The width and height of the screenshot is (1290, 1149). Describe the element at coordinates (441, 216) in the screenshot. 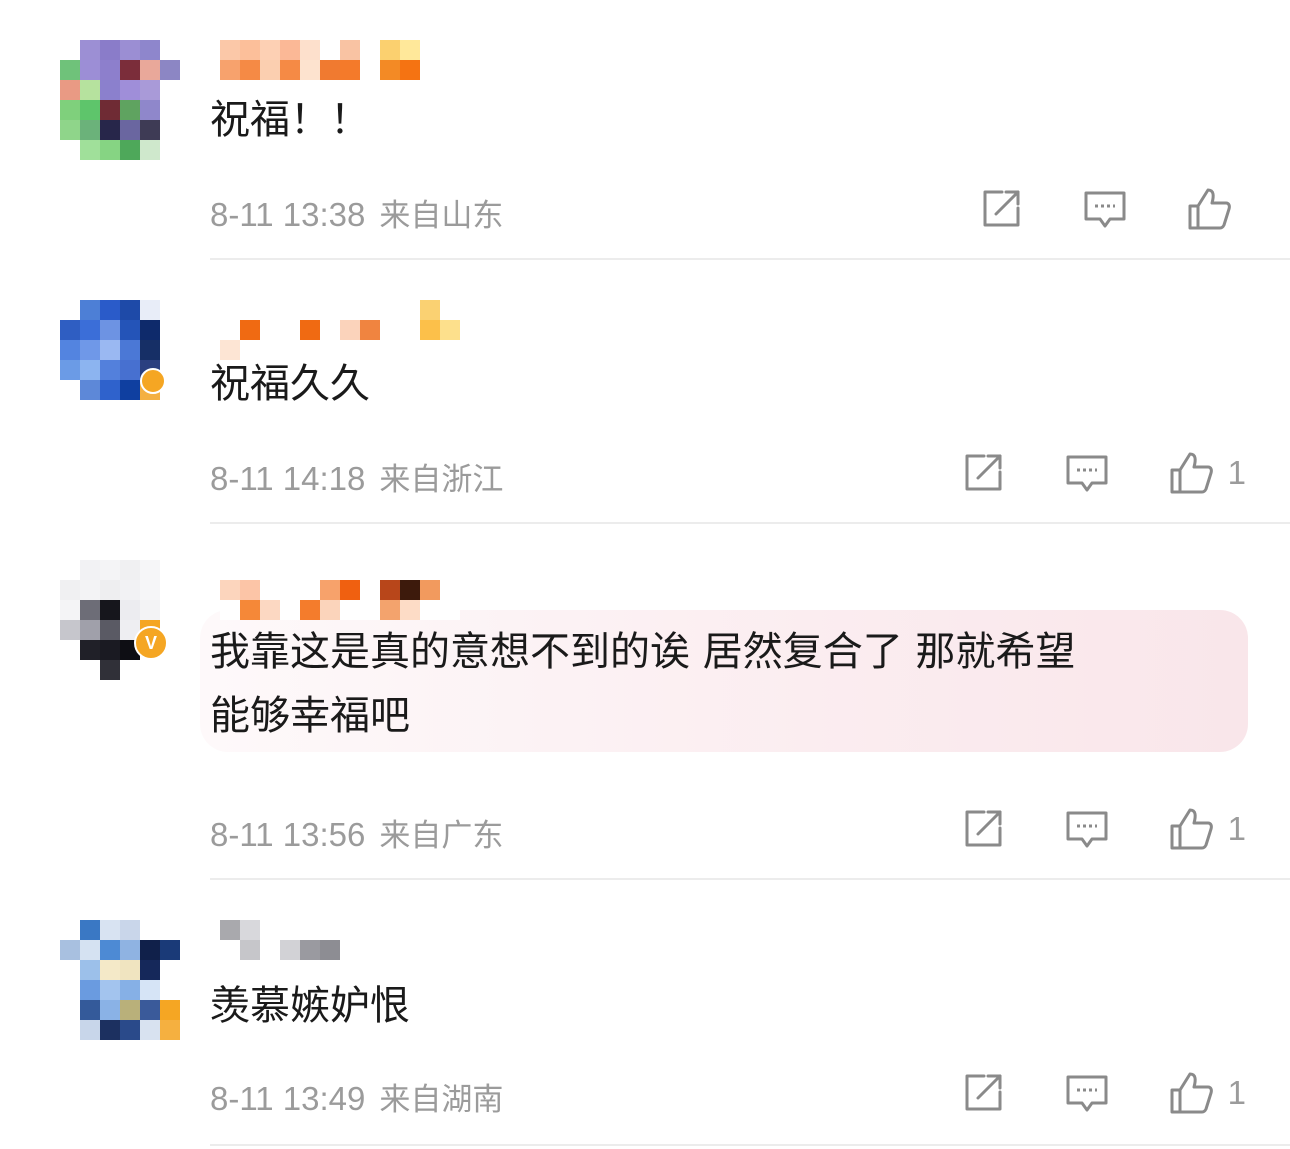

I see `comment-location: 来自山东` at that location.